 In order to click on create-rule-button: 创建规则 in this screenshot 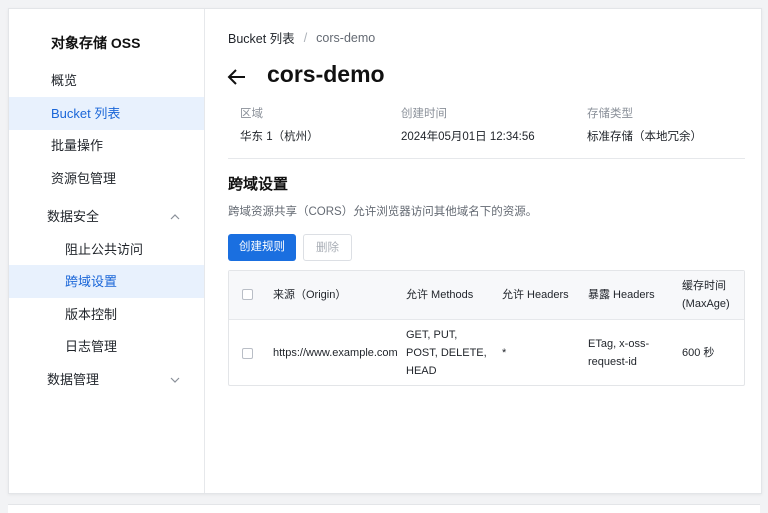, I will do `click(262, 247)`.